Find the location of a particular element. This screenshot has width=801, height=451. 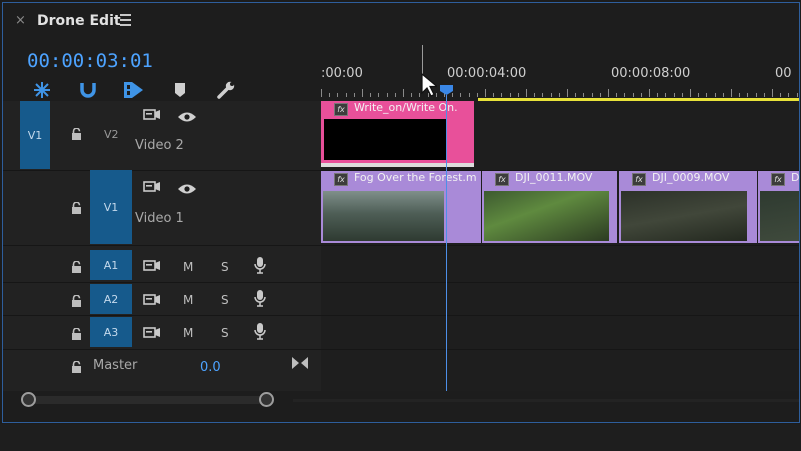

track-target-v1: V1 is located at coordinates (111, 207).